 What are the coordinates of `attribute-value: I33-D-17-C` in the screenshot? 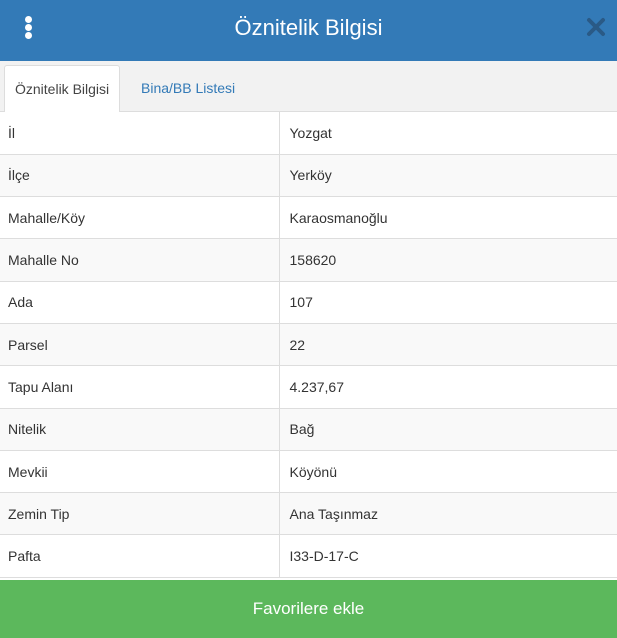 It's located at (448, 556).